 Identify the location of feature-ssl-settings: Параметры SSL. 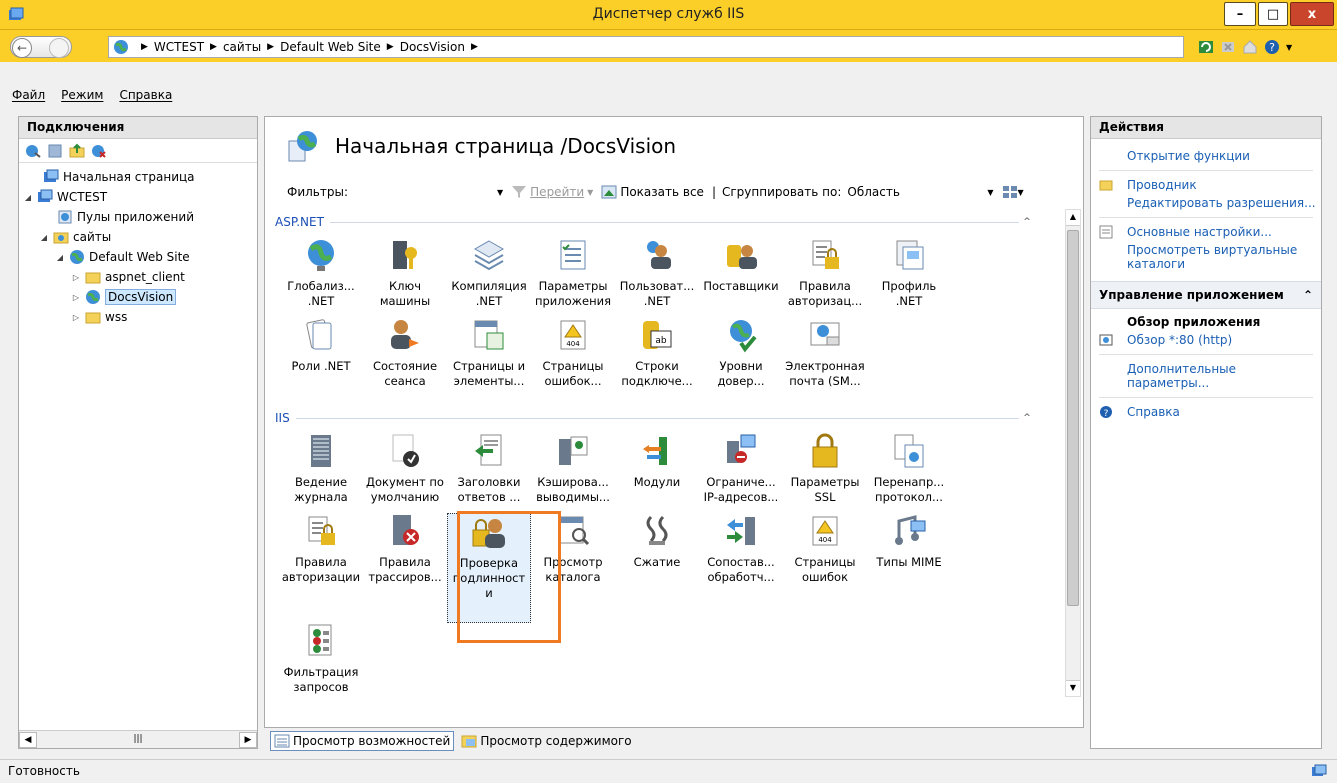
(825, 473).